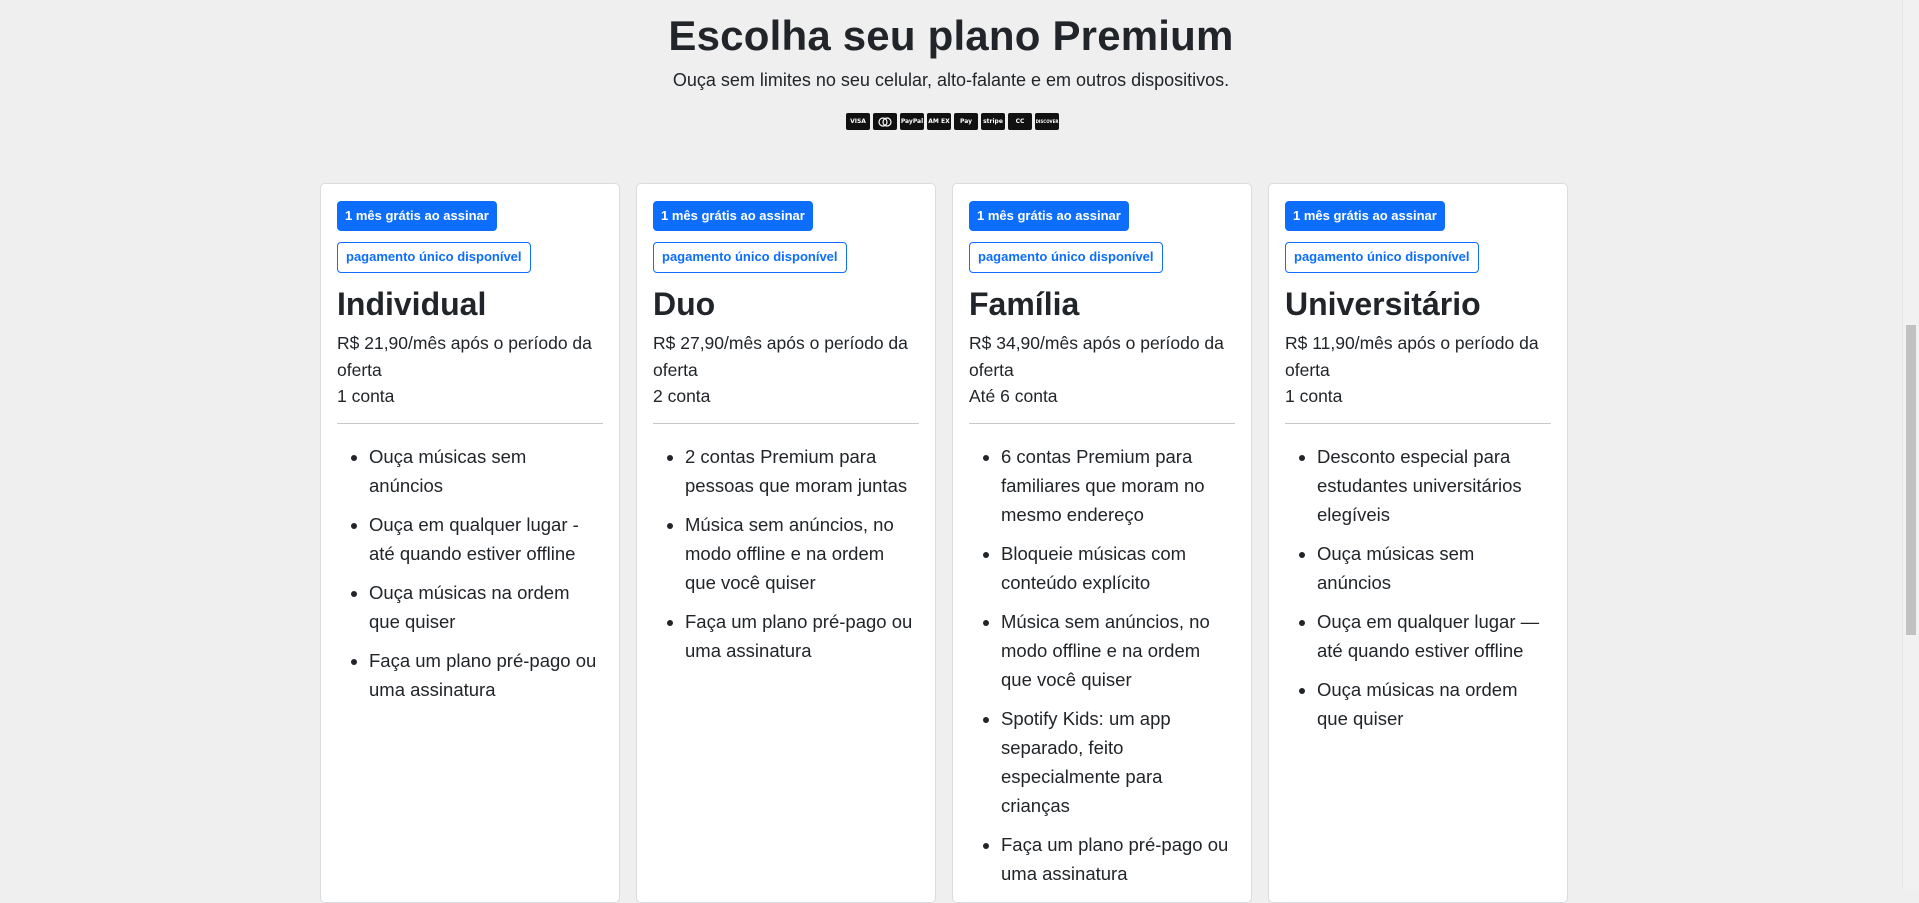 Image resolution: width=1919 pixels, height=903 pixels. Describe the element at coordinates (464, 356) in the screenshot. I see `plan-price: R$ 21,90/mês após o período da oferta` at that location.